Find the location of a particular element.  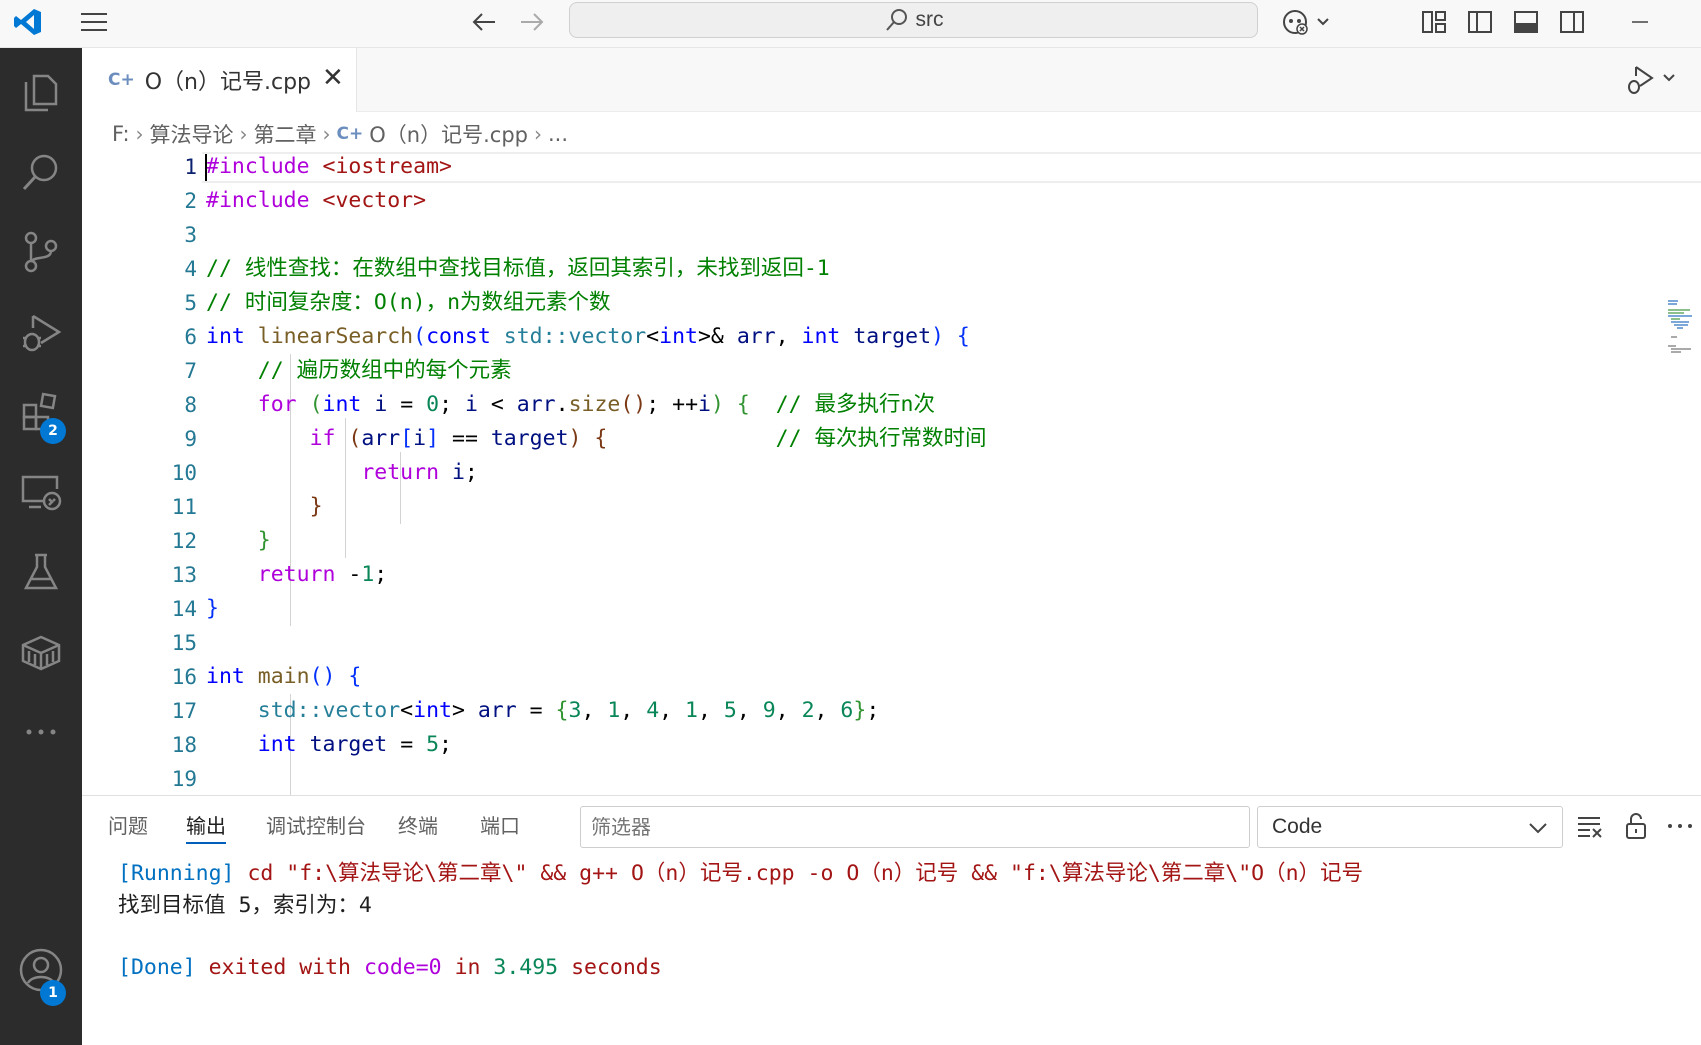

clear-output-icon is located at coordinates (1590, 826).